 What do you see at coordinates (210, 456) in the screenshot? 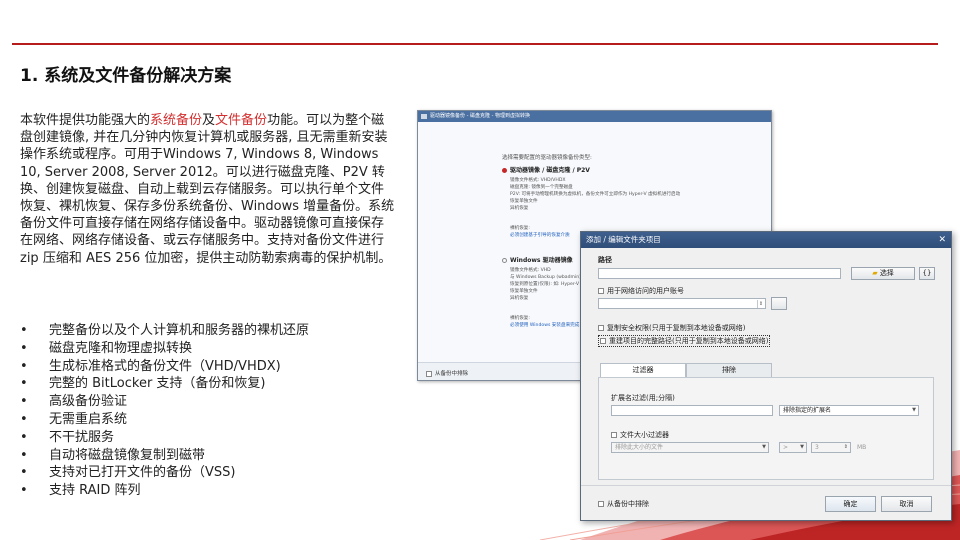
I see `feature-item: 自动将磁盘镜像复制到磁带` at bounding box center [210, 456].